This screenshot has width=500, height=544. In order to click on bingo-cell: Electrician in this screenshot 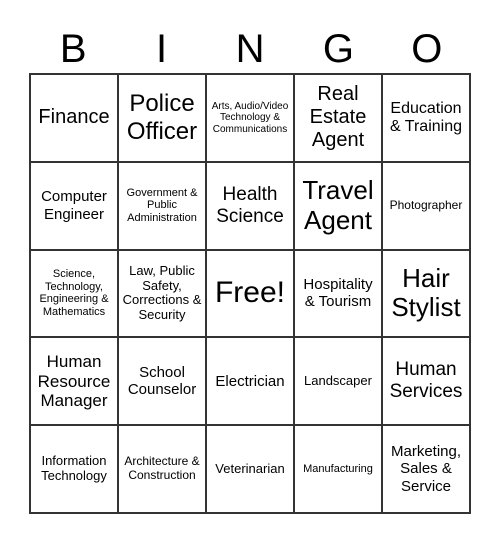, I will do `click(250, 381)`.